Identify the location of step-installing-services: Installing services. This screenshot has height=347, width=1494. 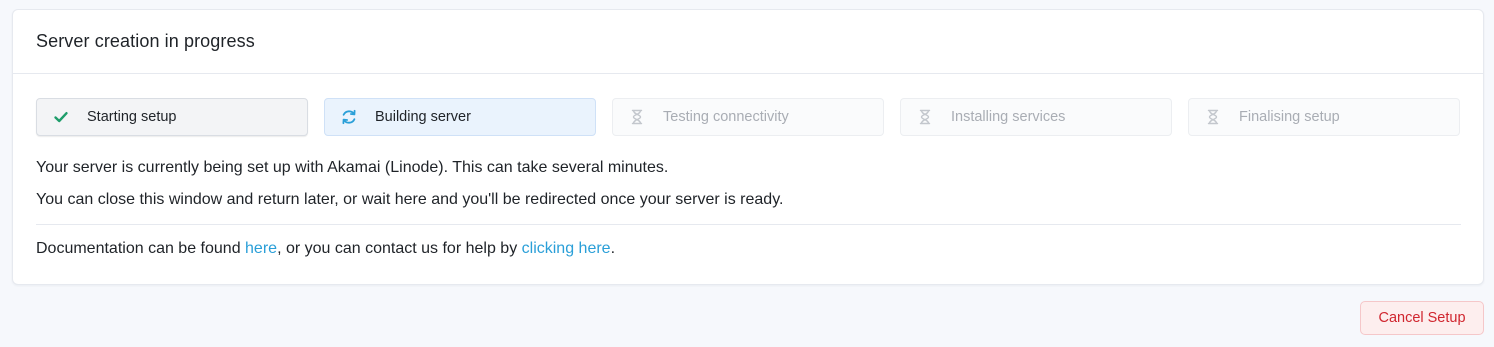
(1036, 117).